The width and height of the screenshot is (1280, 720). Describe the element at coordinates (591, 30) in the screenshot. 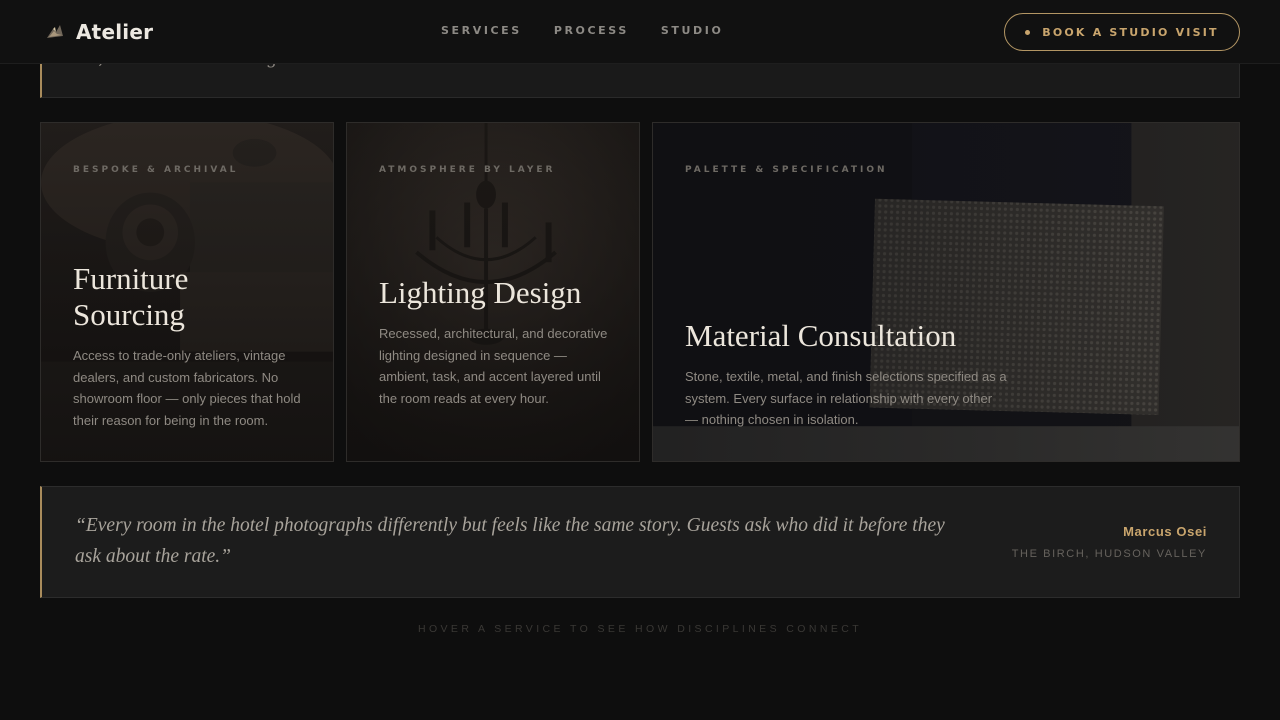

I see `nav-process: PROCESS` at that location.